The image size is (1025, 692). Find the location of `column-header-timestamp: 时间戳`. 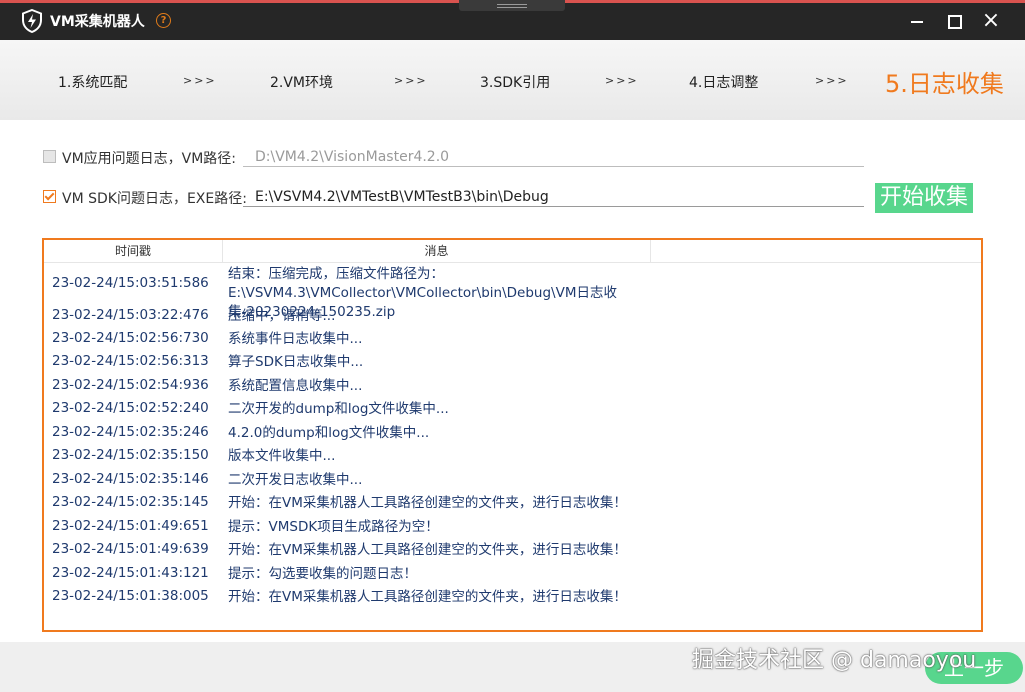

column-header-timestamp: 时间戳 is located at coordinates (133, 251).